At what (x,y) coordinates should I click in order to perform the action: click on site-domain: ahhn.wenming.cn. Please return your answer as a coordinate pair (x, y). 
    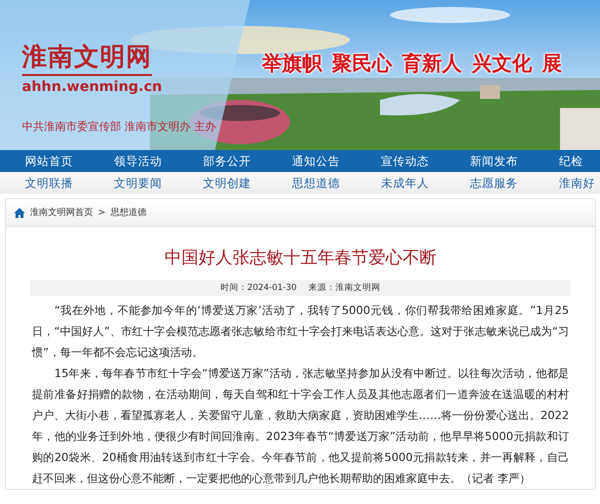
    Looking at the image, I should click on (92, 87).